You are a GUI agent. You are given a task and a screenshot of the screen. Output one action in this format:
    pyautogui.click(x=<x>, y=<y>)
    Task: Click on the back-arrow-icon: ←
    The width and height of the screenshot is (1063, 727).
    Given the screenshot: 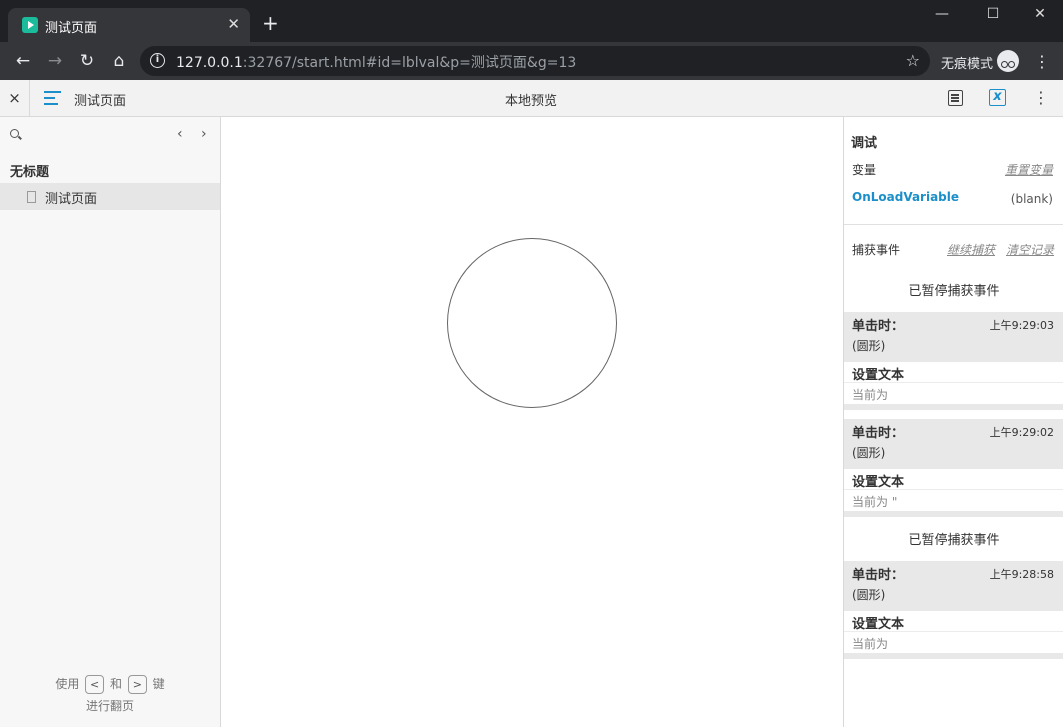 What is the action you would take?
    pyautogui.click(x=23, y=61)
    